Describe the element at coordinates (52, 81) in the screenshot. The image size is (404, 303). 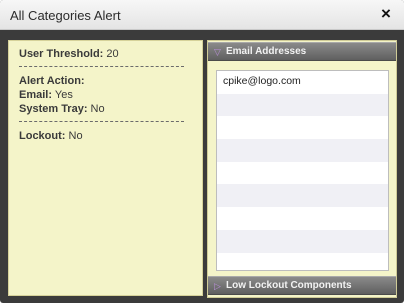
I see `alert-action-label: Alert Action:` at that location.